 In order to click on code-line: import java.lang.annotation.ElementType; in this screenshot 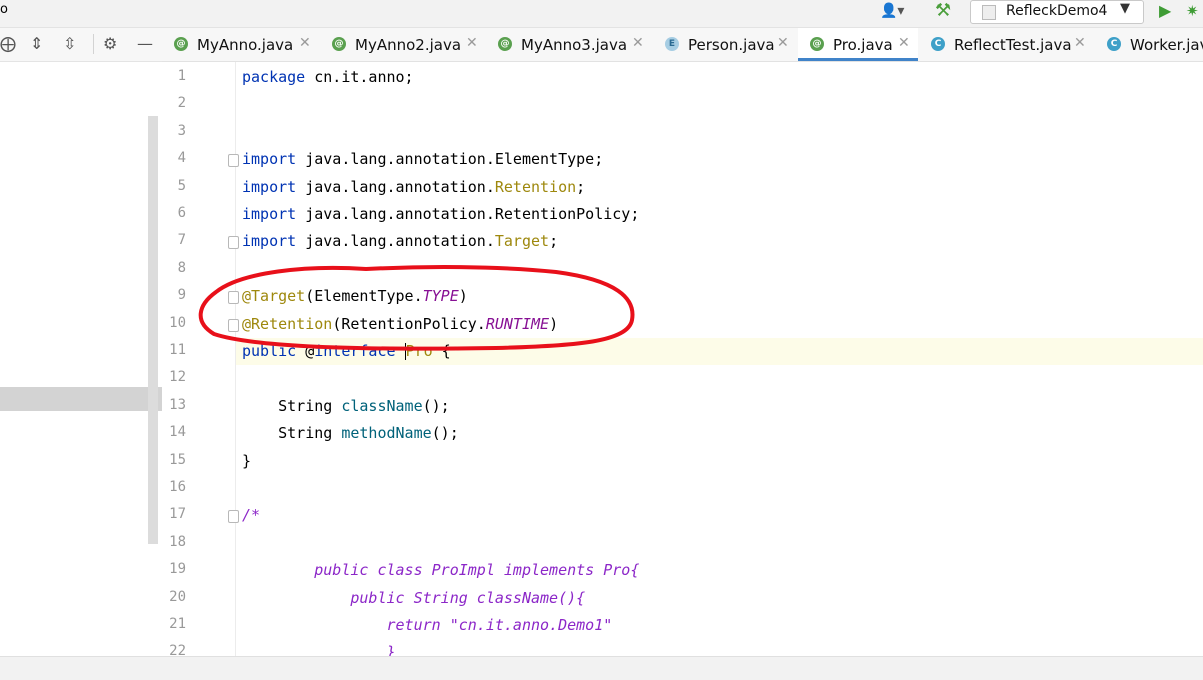, I will do `click(422, 159)`.